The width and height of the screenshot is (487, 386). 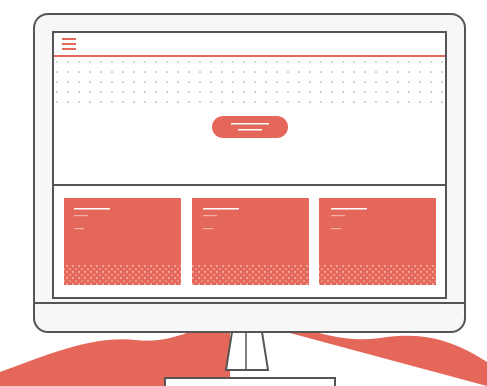 I want to click on stand-base, so click(x=250, y=381).